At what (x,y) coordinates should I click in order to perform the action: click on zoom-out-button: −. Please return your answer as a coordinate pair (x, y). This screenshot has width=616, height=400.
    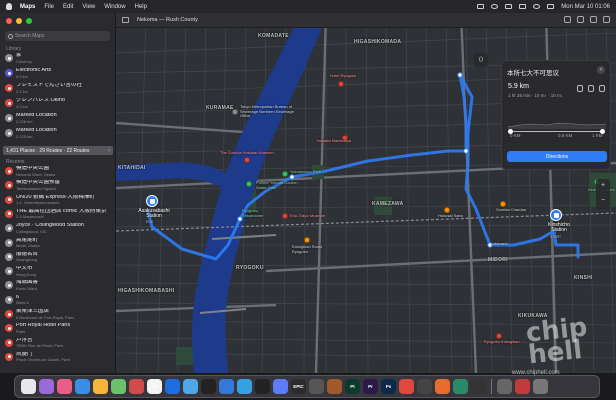
    Looking at the image, I should click on (603, 201).